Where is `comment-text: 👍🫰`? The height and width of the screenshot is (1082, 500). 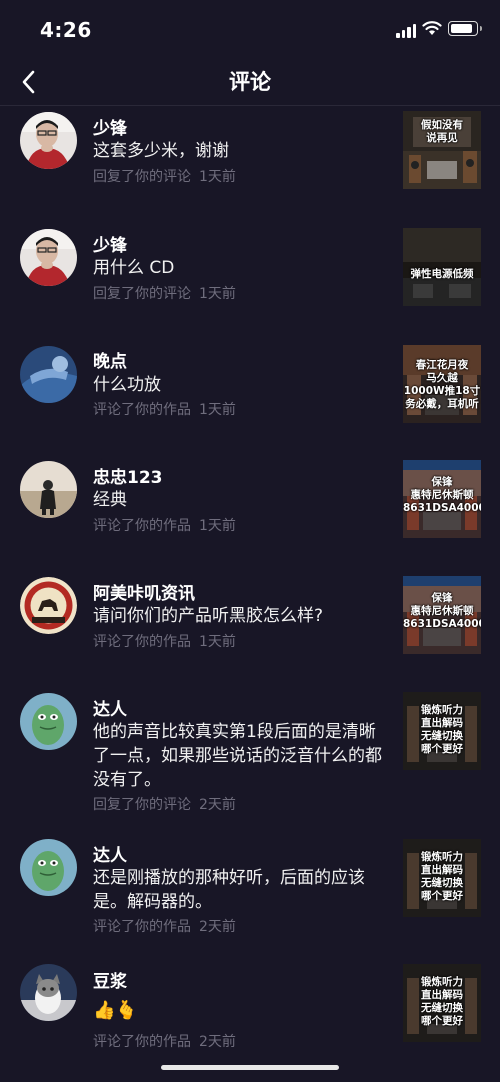 comment-text: 👍🫰 is located at coordinates (115, 1010).